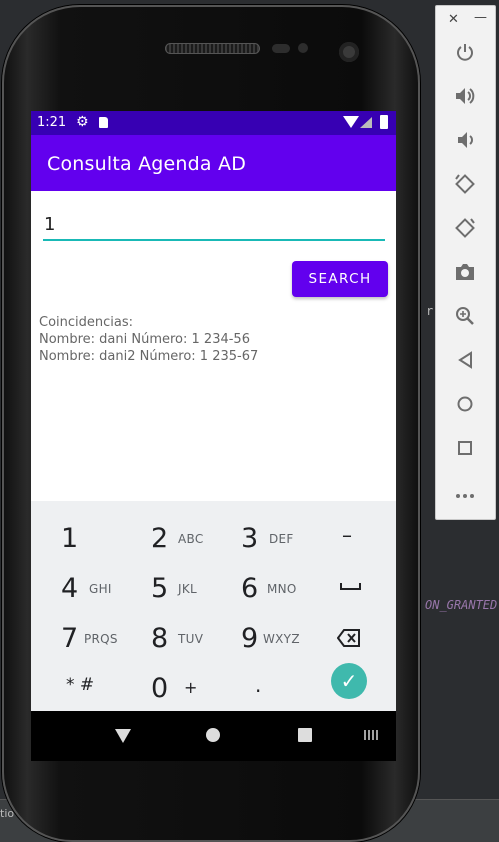  What do you see at coordinates (305, 735) in the screenshot?
I see `recents-icon` at bounding box center [305, 735].